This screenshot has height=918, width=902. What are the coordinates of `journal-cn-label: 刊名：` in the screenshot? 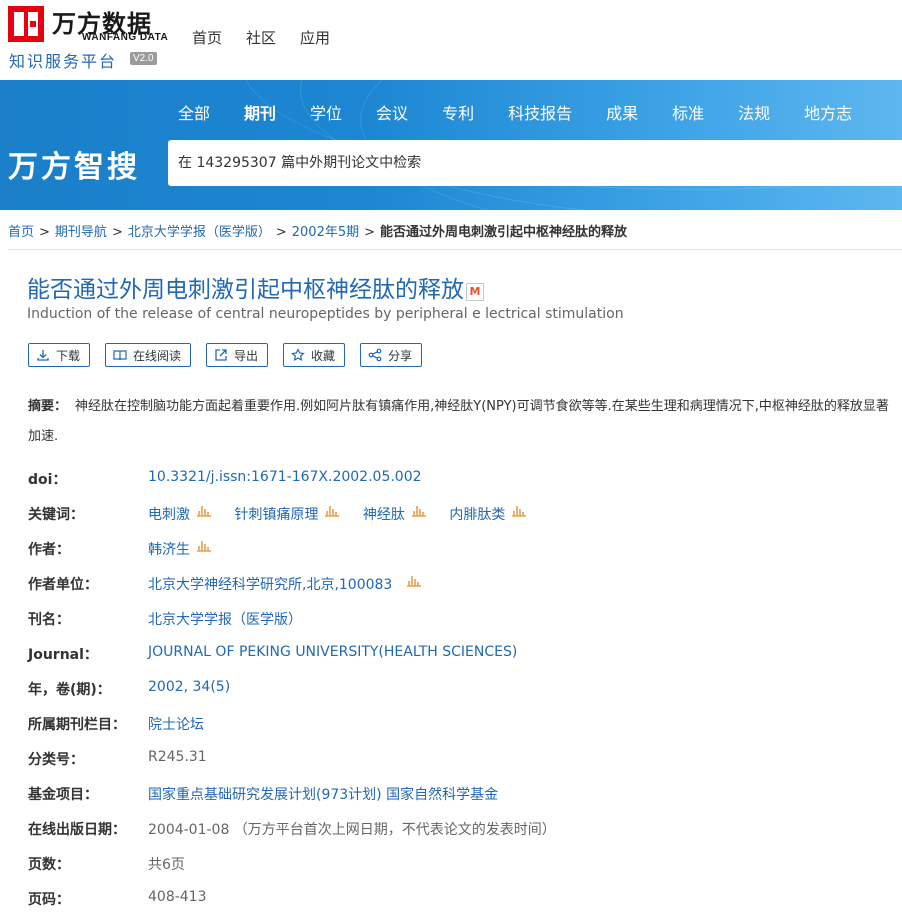 It's located at (49, 620).